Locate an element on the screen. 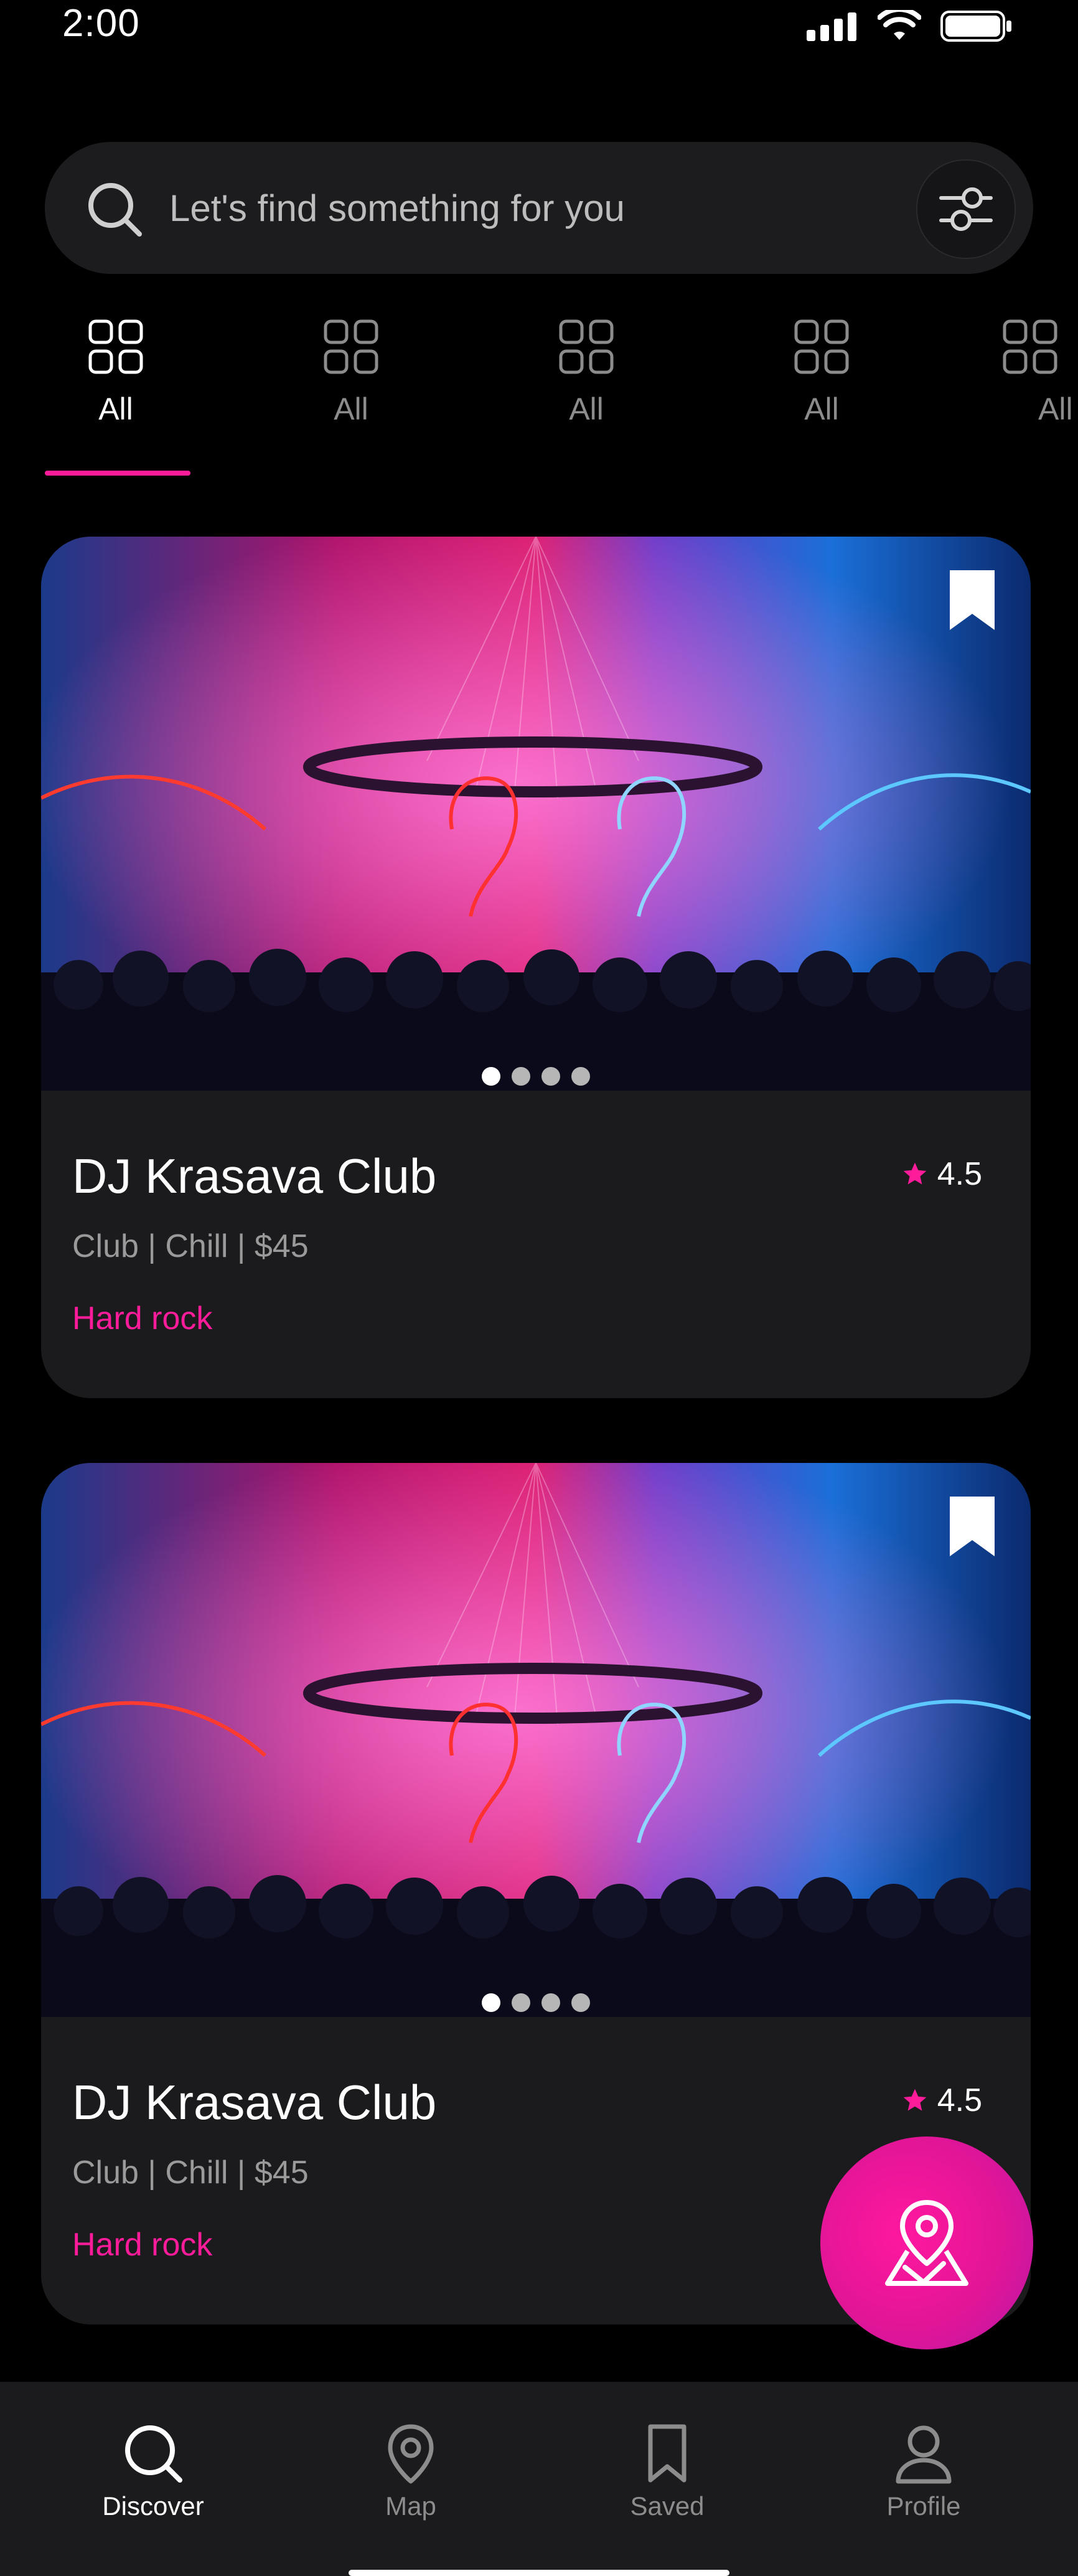 The image size is (1078, 2576). search-bar is located at coordinates (539, 208).